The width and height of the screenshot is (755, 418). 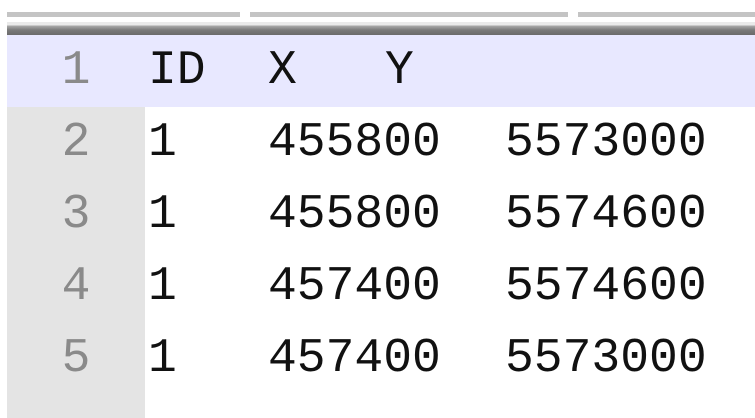 What do you see at coordinates (76, 215) in the screenshot?
I see `line-number: 3` at bounding box center [76, 215].